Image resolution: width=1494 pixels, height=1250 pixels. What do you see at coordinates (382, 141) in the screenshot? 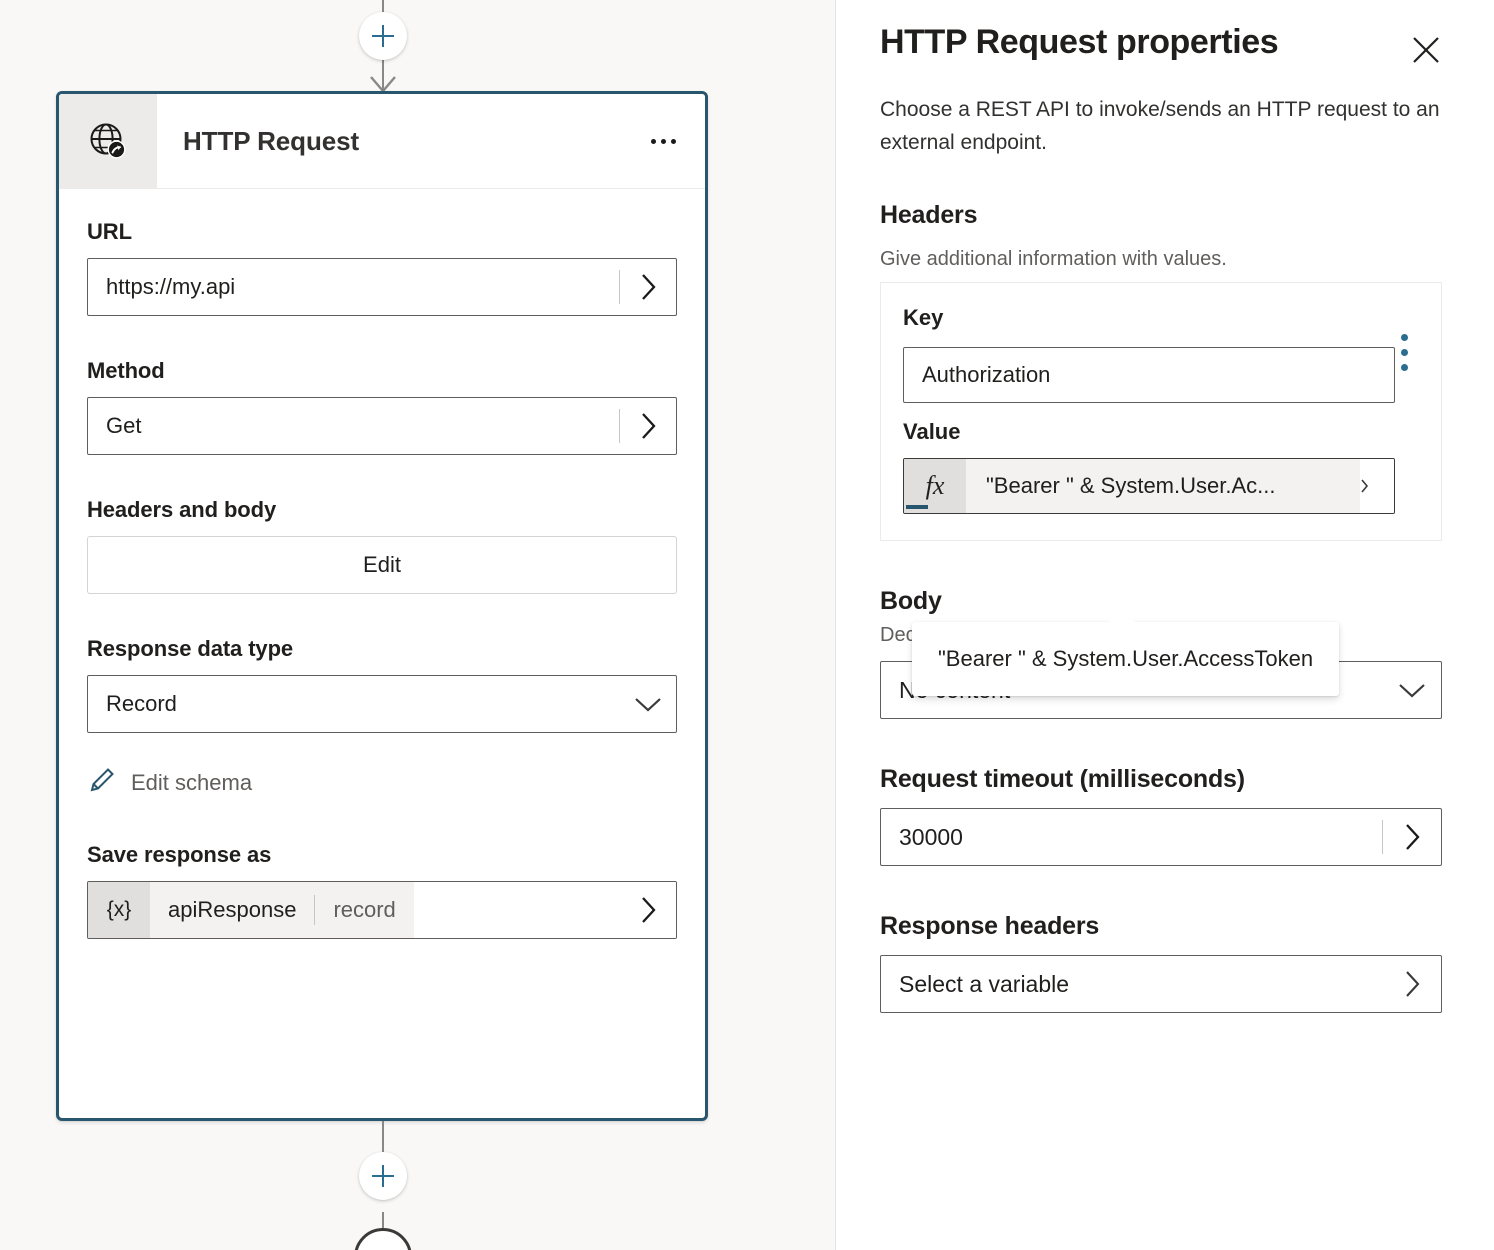
I see `card-header: HTTP Request` at bounding box center [382, 141].